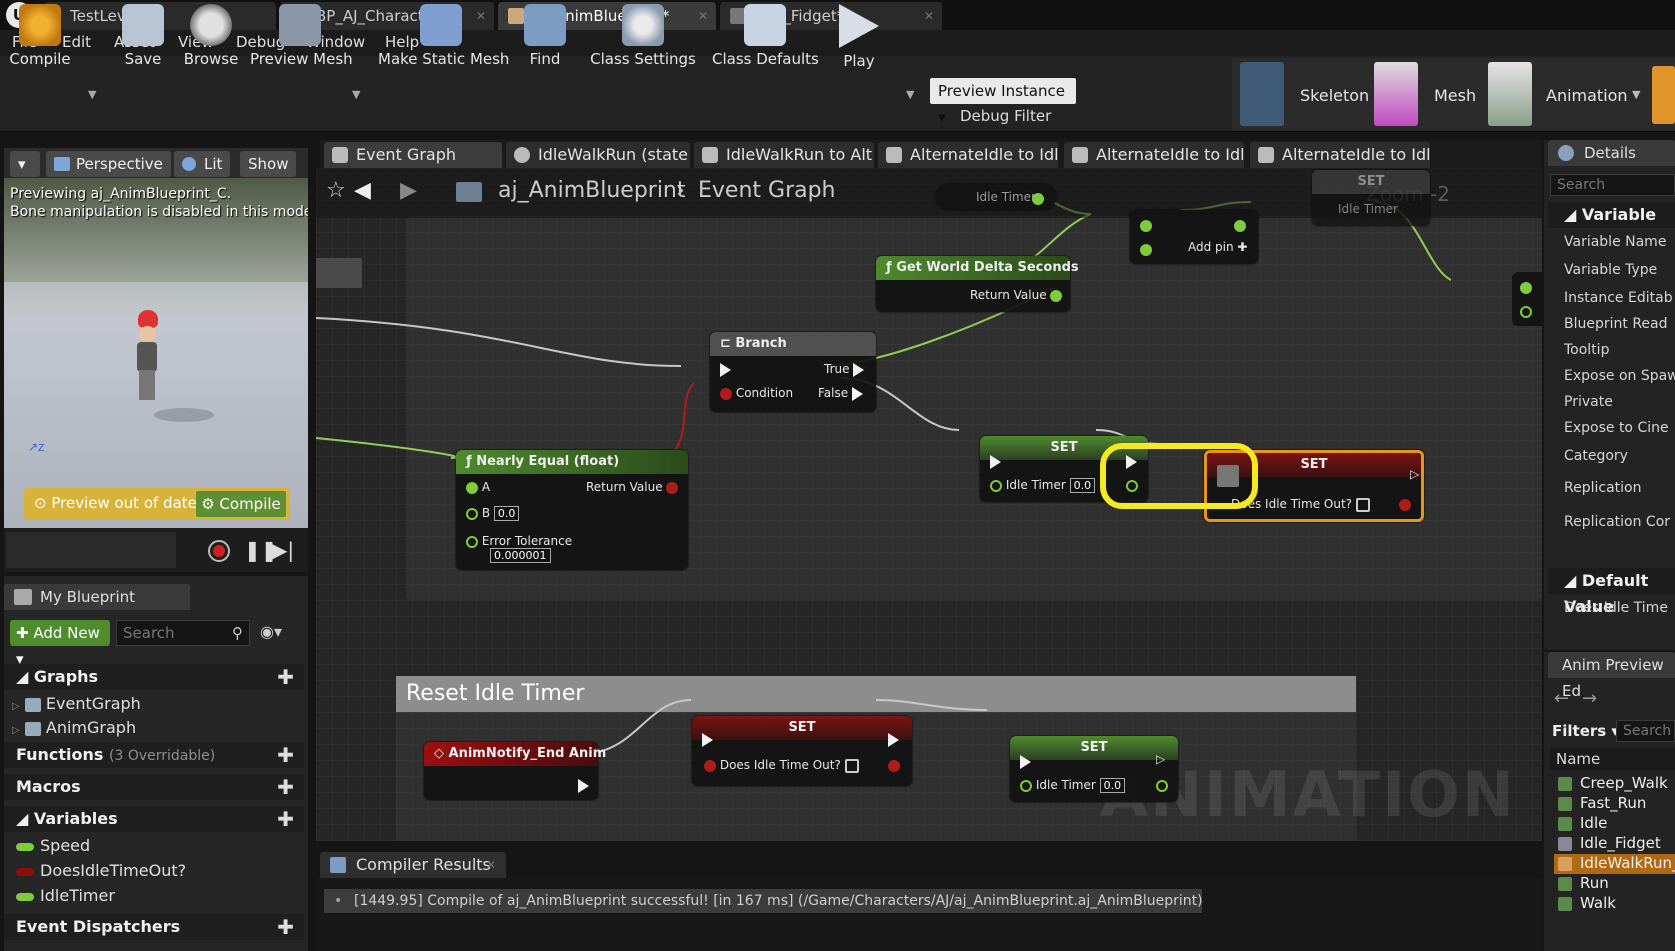  Describe the element at coordinates (1589, 698) in the screenshot. I see `forward-arrow-icon: →` at that location.